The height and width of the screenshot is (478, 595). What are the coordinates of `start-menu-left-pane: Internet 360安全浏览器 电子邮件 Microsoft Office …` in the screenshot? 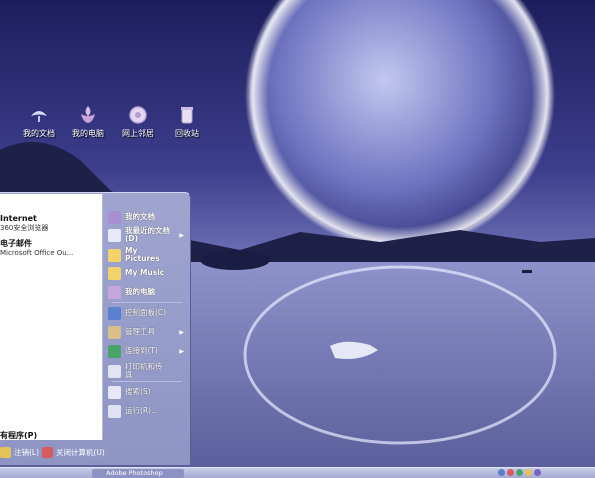 It's located at (51, 317).